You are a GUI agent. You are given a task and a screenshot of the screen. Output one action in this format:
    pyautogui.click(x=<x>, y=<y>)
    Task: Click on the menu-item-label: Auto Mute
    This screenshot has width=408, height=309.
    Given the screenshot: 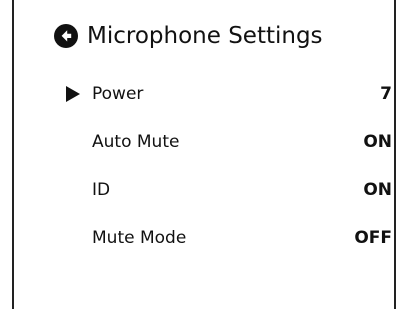 What is the action you would take?
    pyautogui.click(x=136, y=142)
    